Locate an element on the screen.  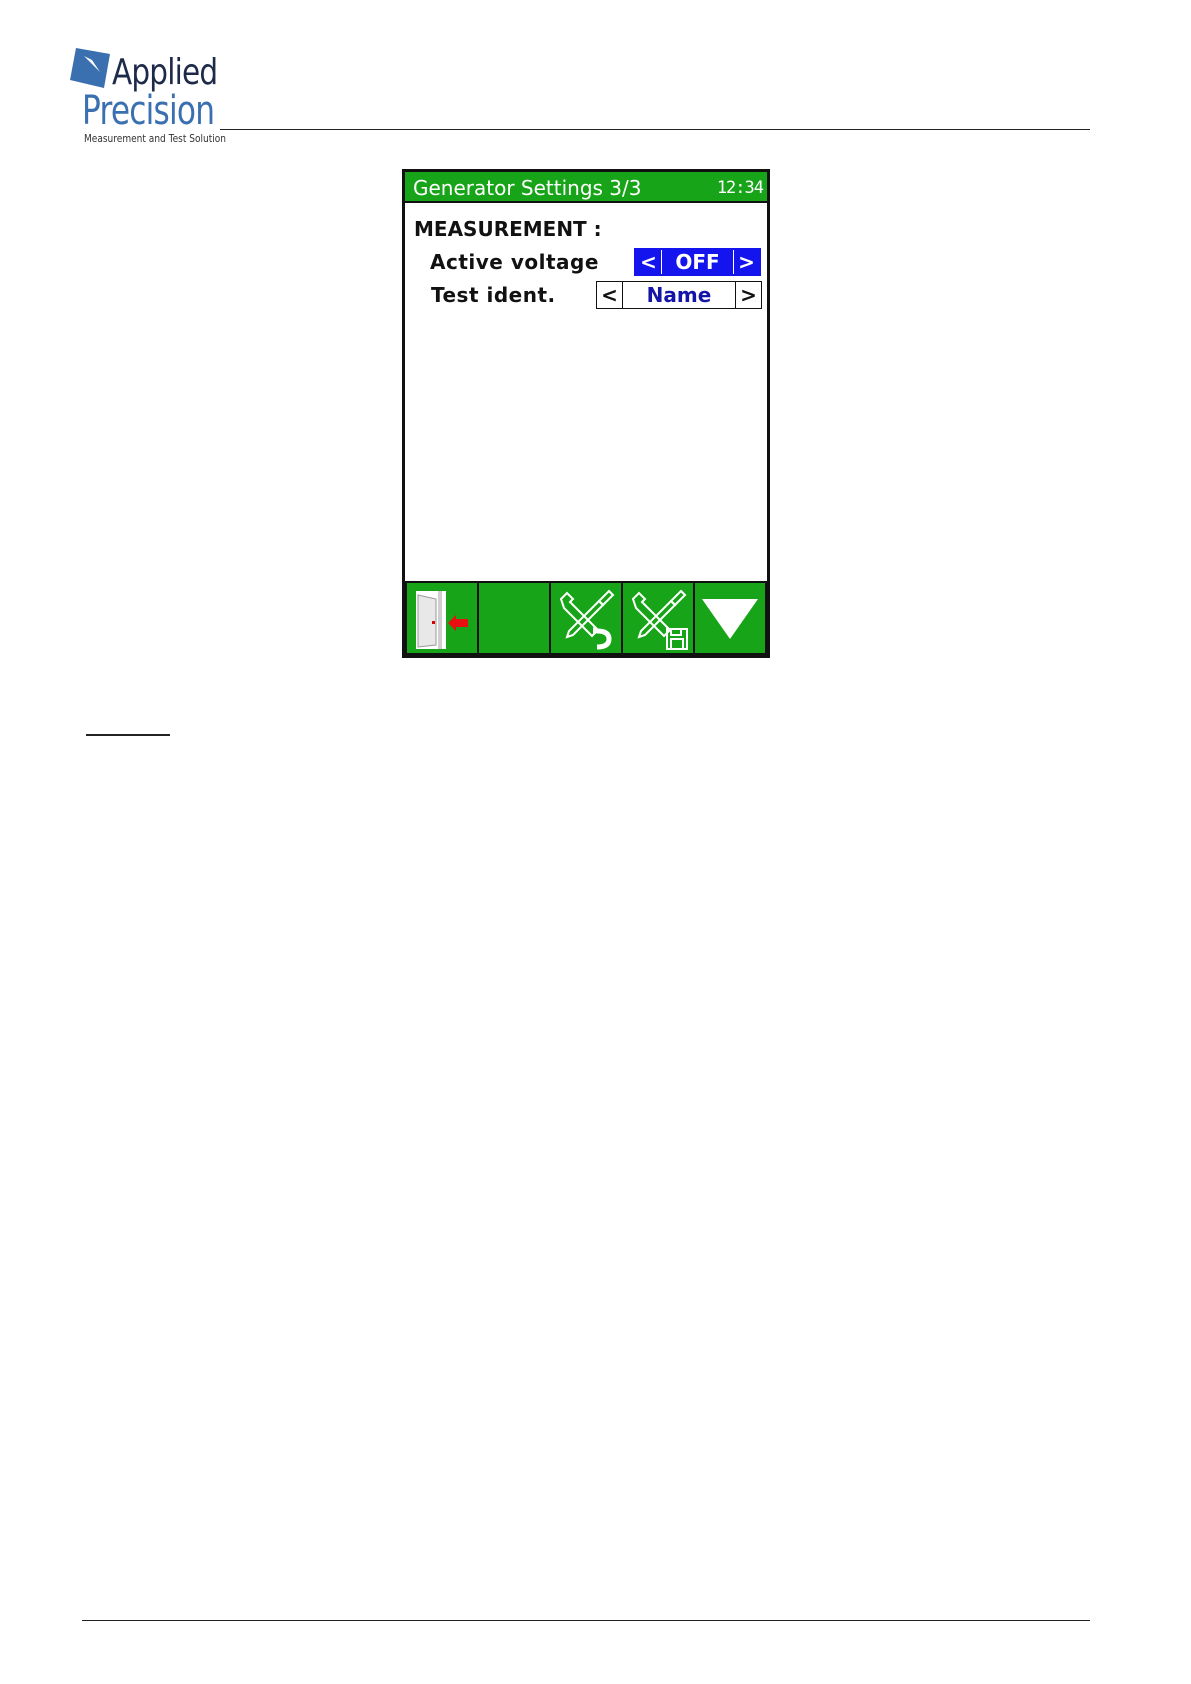
save-settings-button is located at coordinates (658, 618).